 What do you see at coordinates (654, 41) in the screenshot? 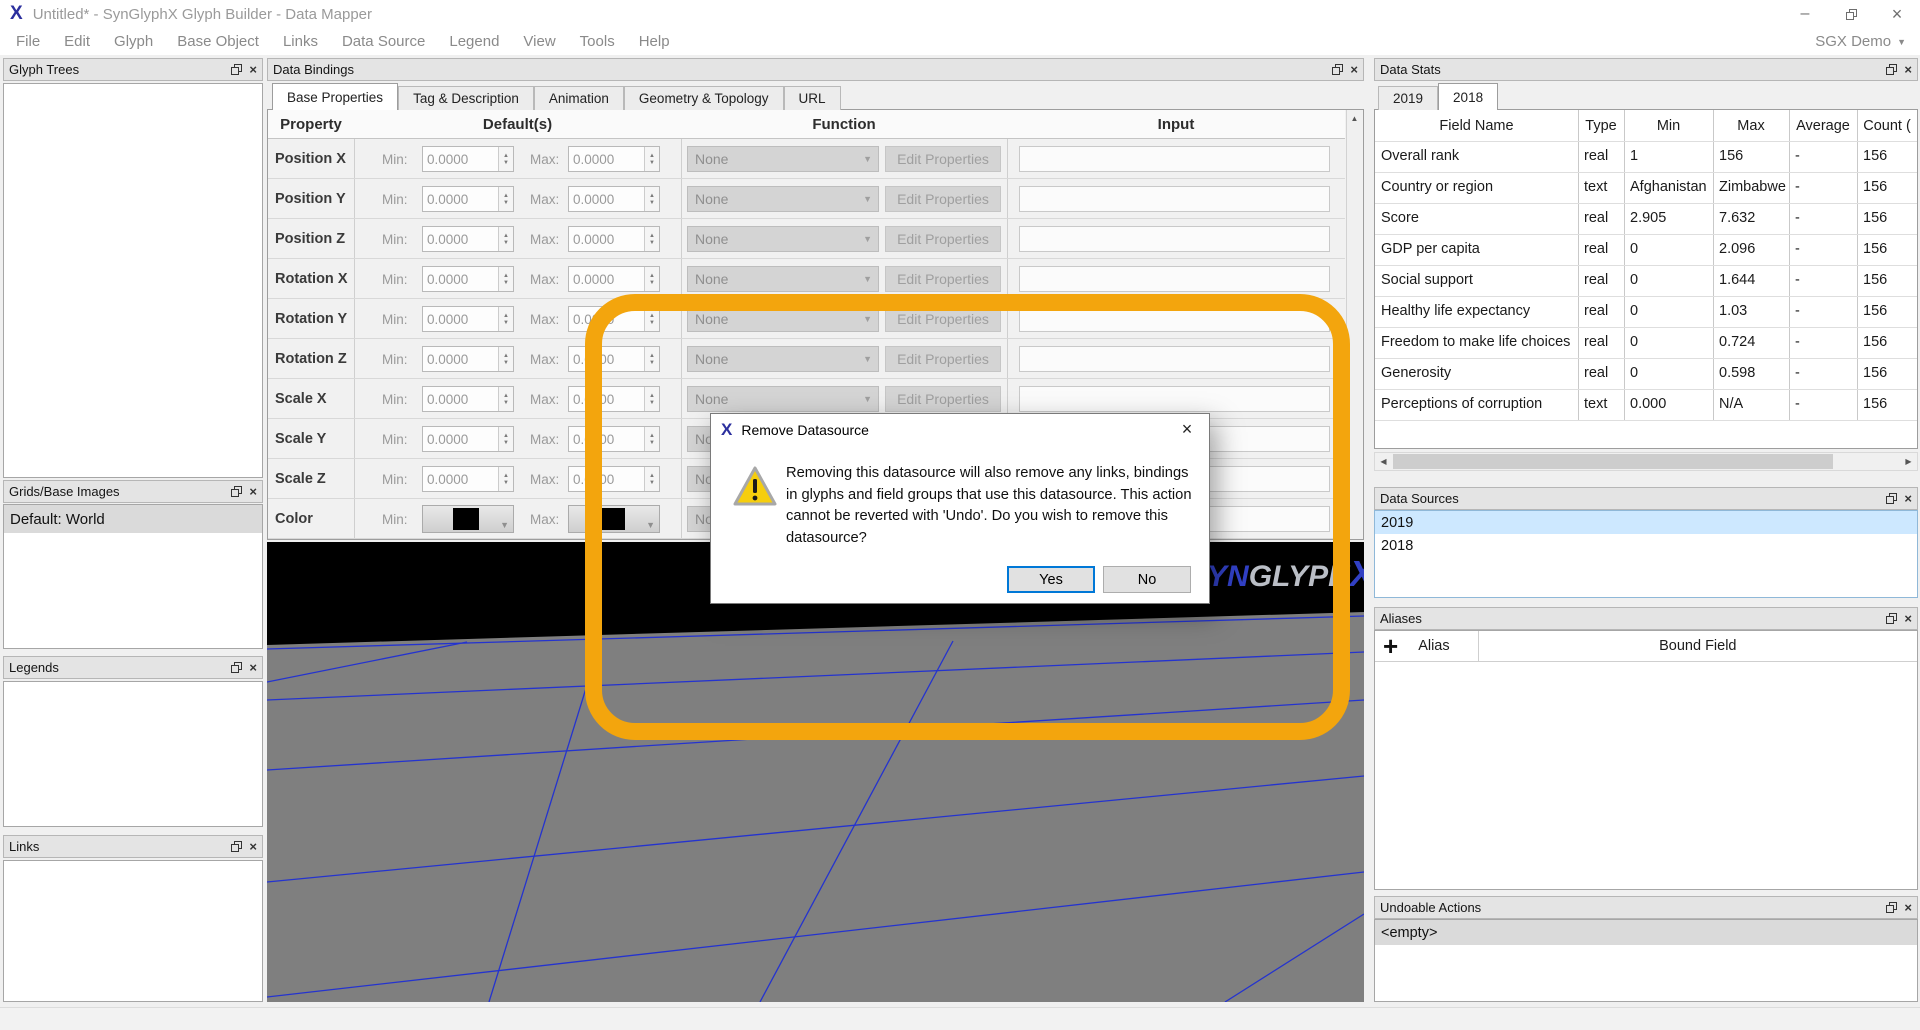
I see `menu-help: Help` at bounding box center [654, 41].